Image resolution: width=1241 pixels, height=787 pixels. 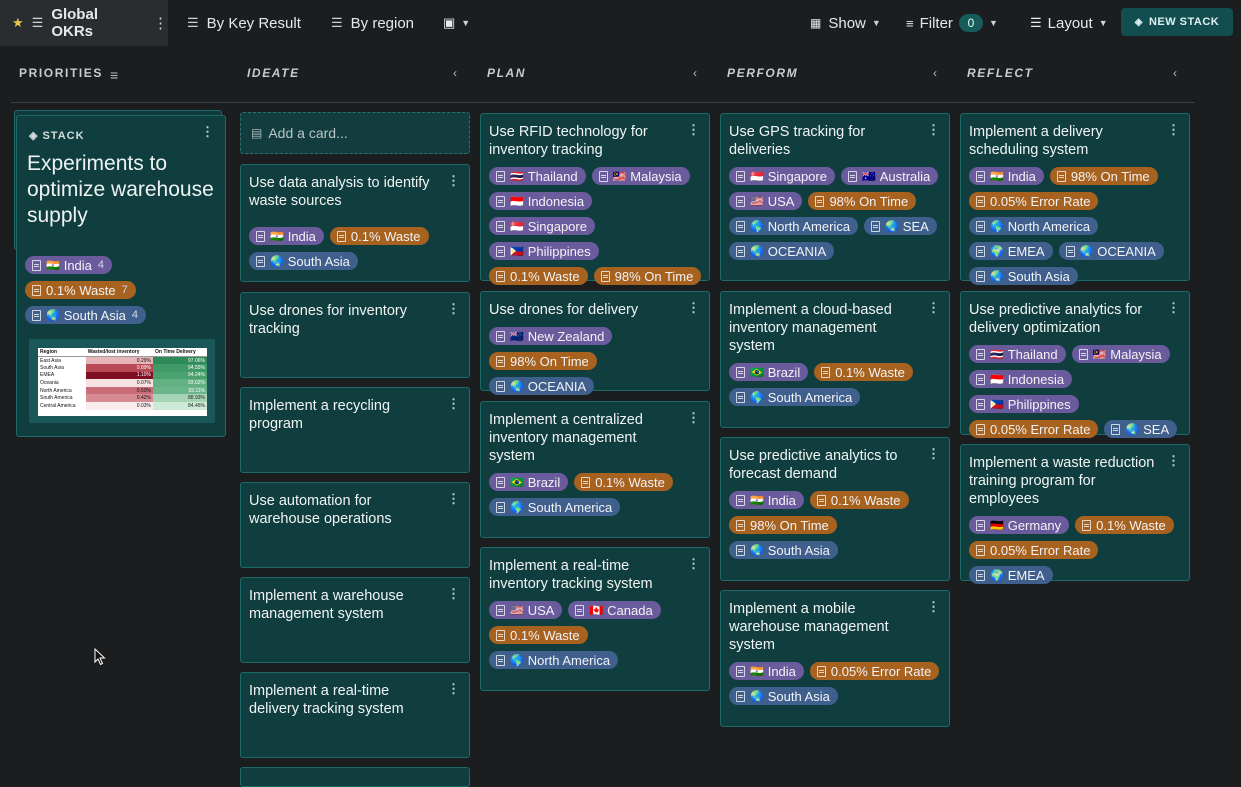 What do you see at coordinates (845, 23) in the screenshot?
I see `show-button: ▦ Show ▼` at bounding box center [845, 23].